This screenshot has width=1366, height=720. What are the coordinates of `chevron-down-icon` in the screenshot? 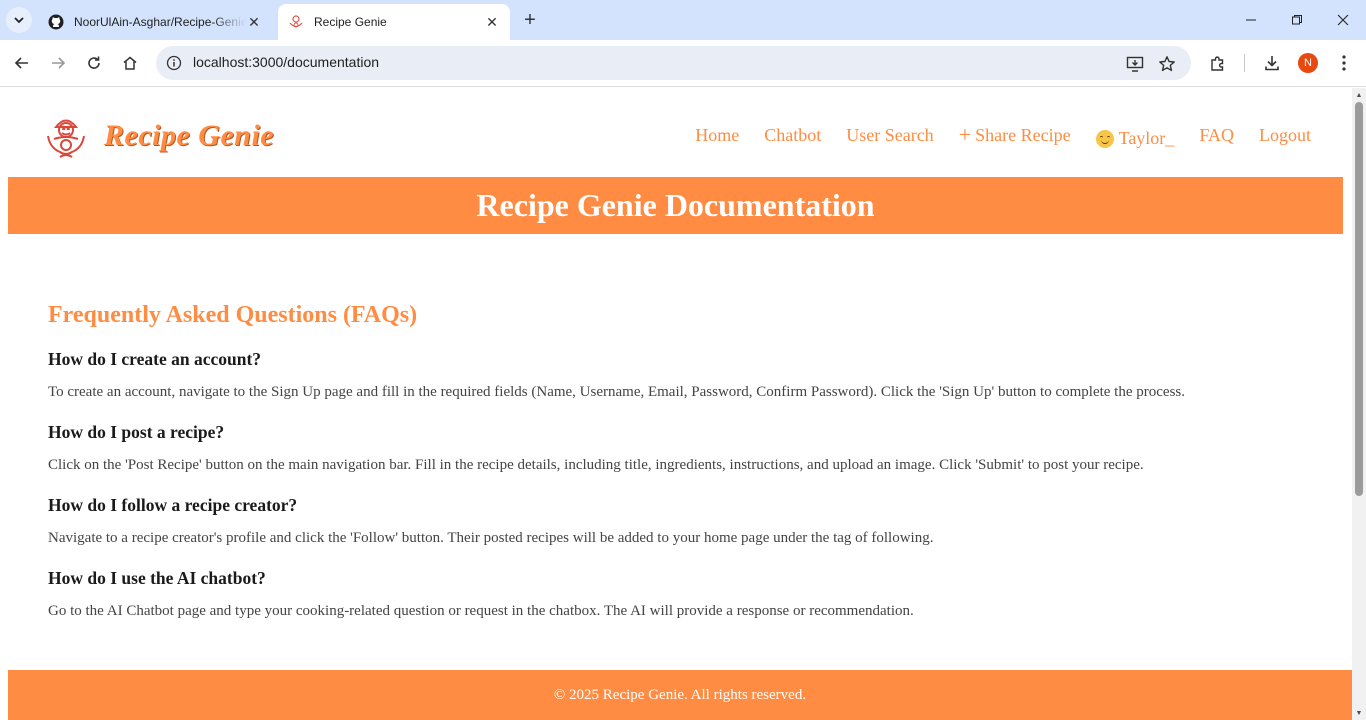 It's located at (19, 20).